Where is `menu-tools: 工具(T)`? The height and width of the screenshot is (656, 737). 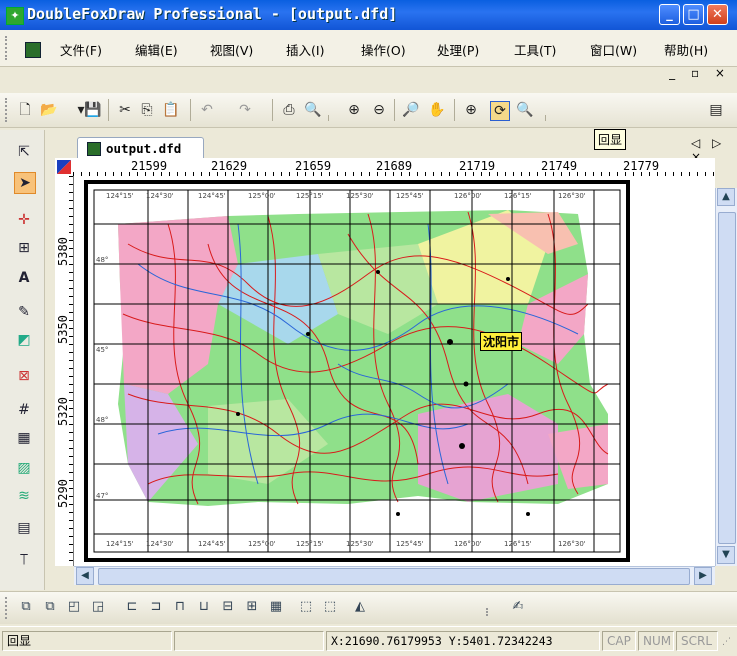 menu-tools: 工具(T) is located at coordinates (535, 49).